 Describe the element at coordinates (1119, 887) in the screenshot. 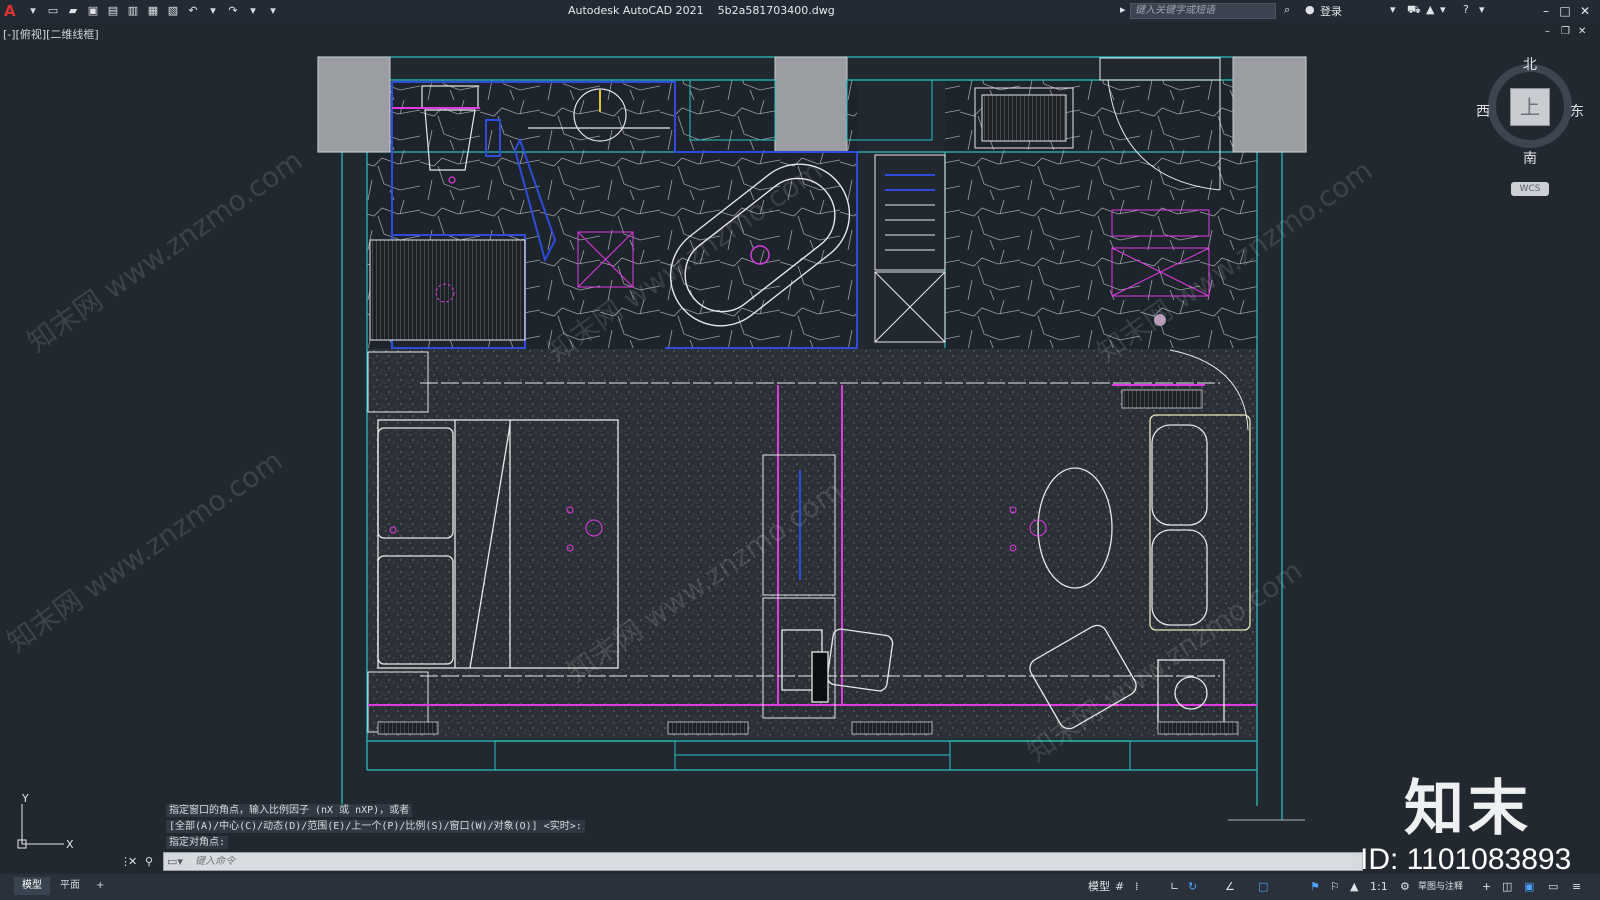

I see `grid-icon: #` at that location.